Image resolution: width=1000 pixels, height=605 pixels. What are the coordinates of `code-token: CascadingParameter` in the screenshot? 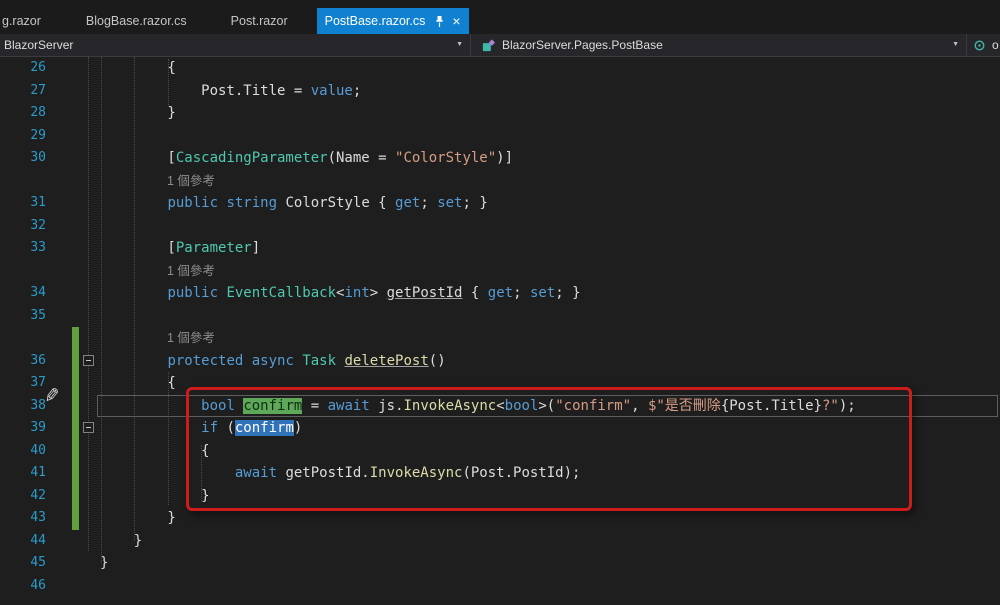 It's located at (251, 158).